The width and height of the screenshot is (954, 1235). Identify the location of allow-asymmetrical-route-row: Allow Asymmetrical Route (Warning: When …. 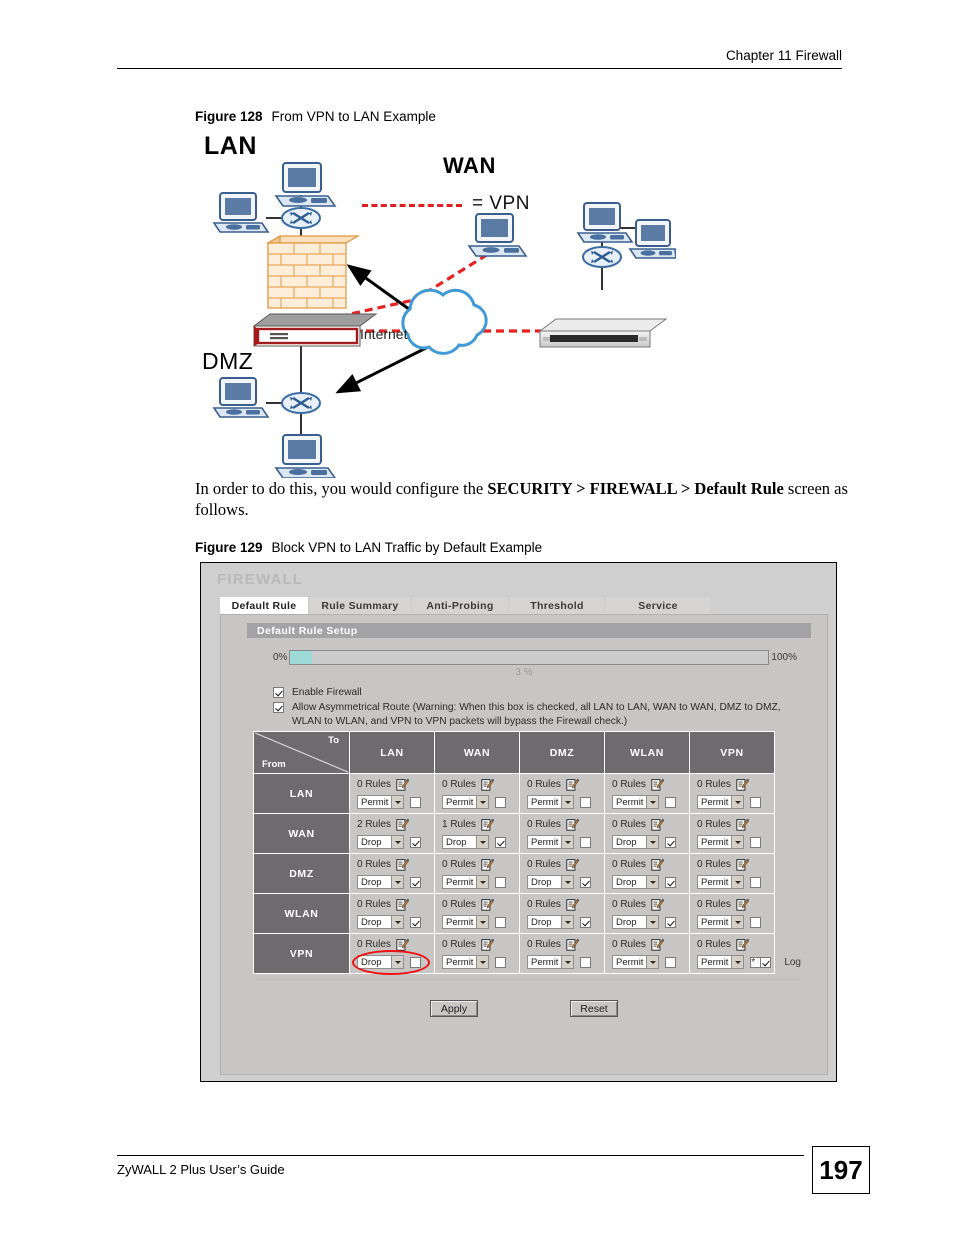
(541, 714).